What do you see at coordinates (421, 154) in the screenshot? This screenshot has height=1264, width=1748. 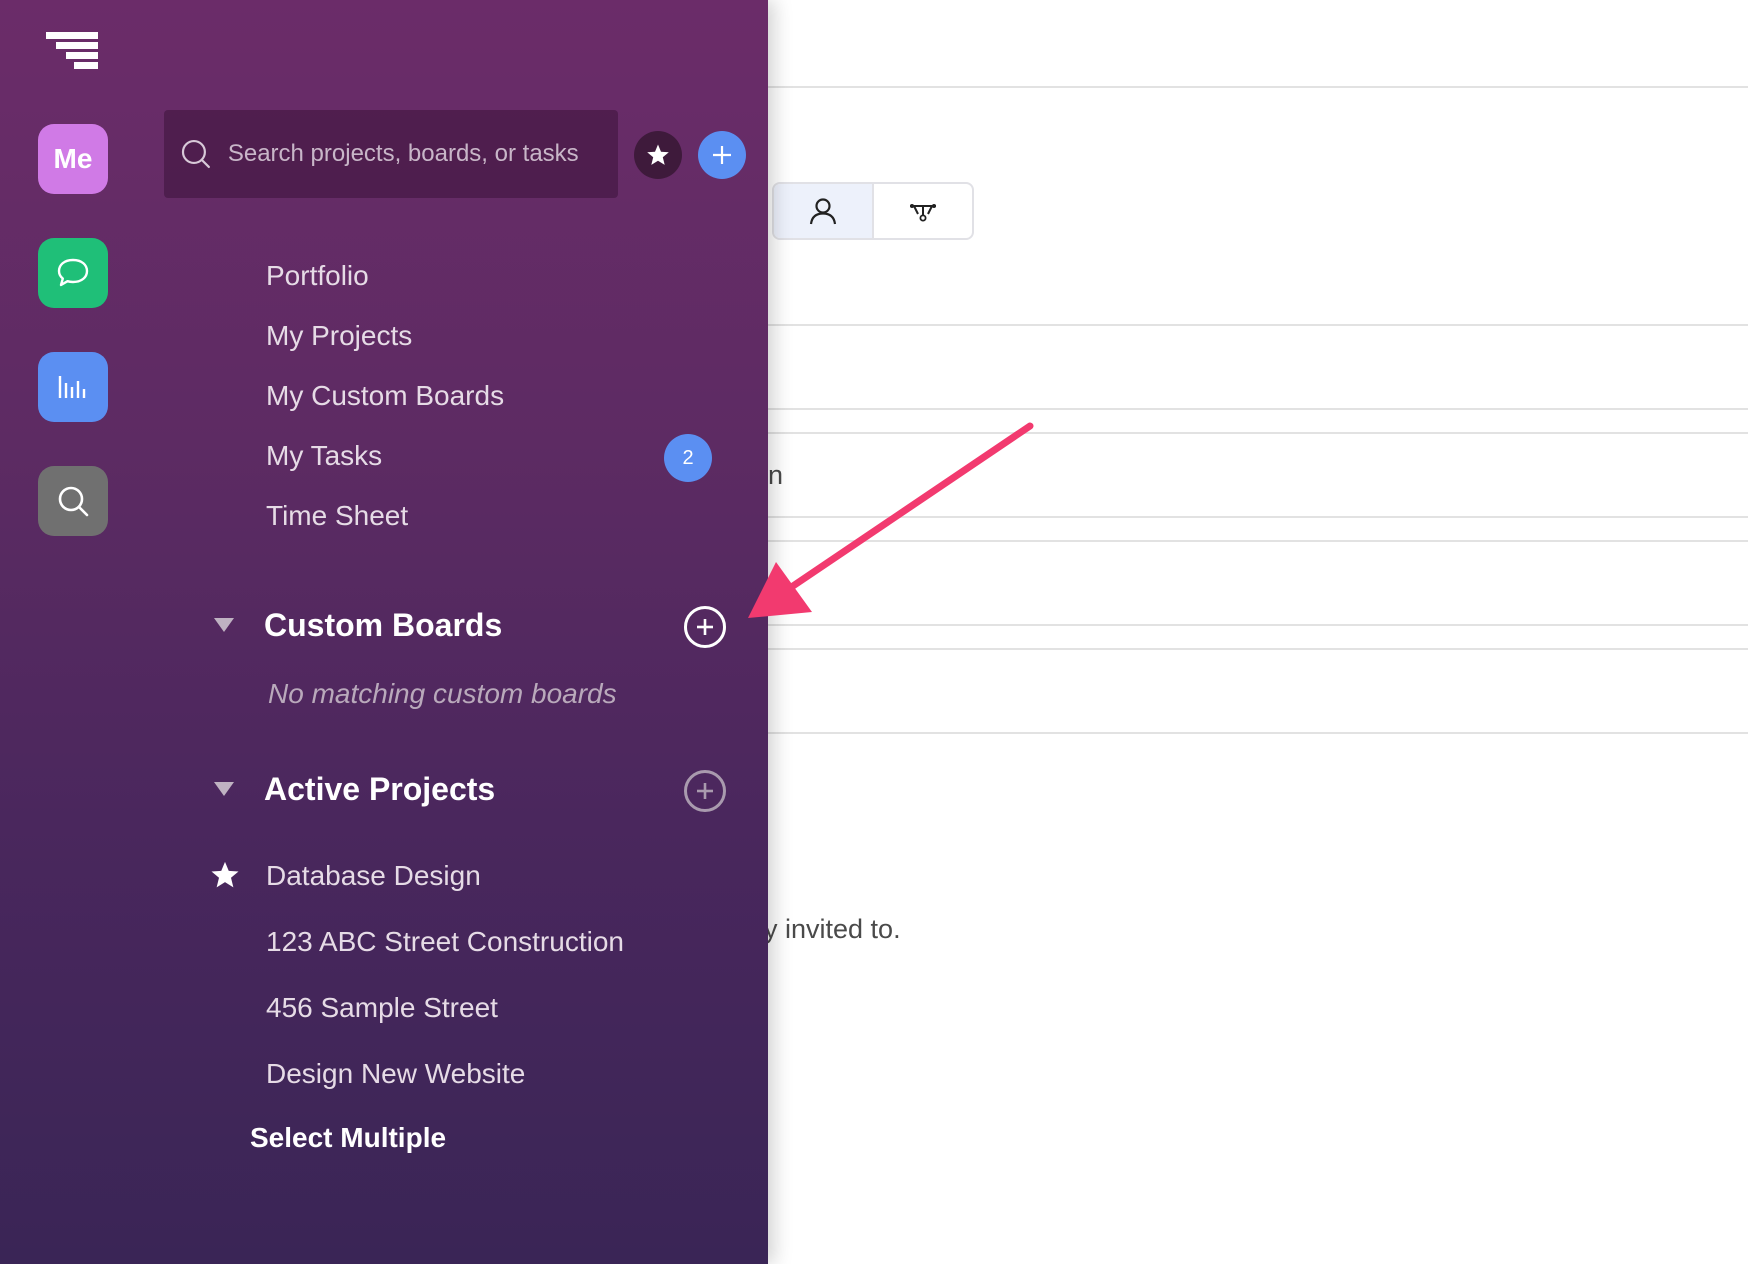 I see `search-input` at bounding box center [421, 154].